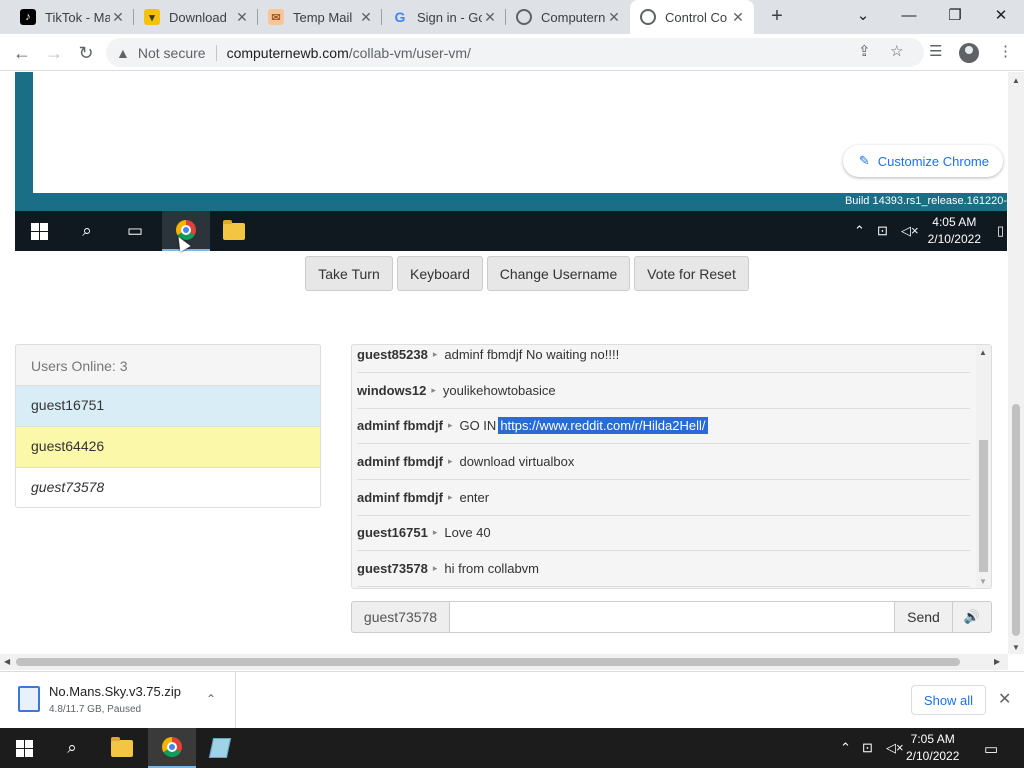 Image resolution: width=1024 pixels, height=768 pixels. Describe the element at coordinates (440, 273) in the screenshot. I see `keyboard-button: Keyboard` at that location.